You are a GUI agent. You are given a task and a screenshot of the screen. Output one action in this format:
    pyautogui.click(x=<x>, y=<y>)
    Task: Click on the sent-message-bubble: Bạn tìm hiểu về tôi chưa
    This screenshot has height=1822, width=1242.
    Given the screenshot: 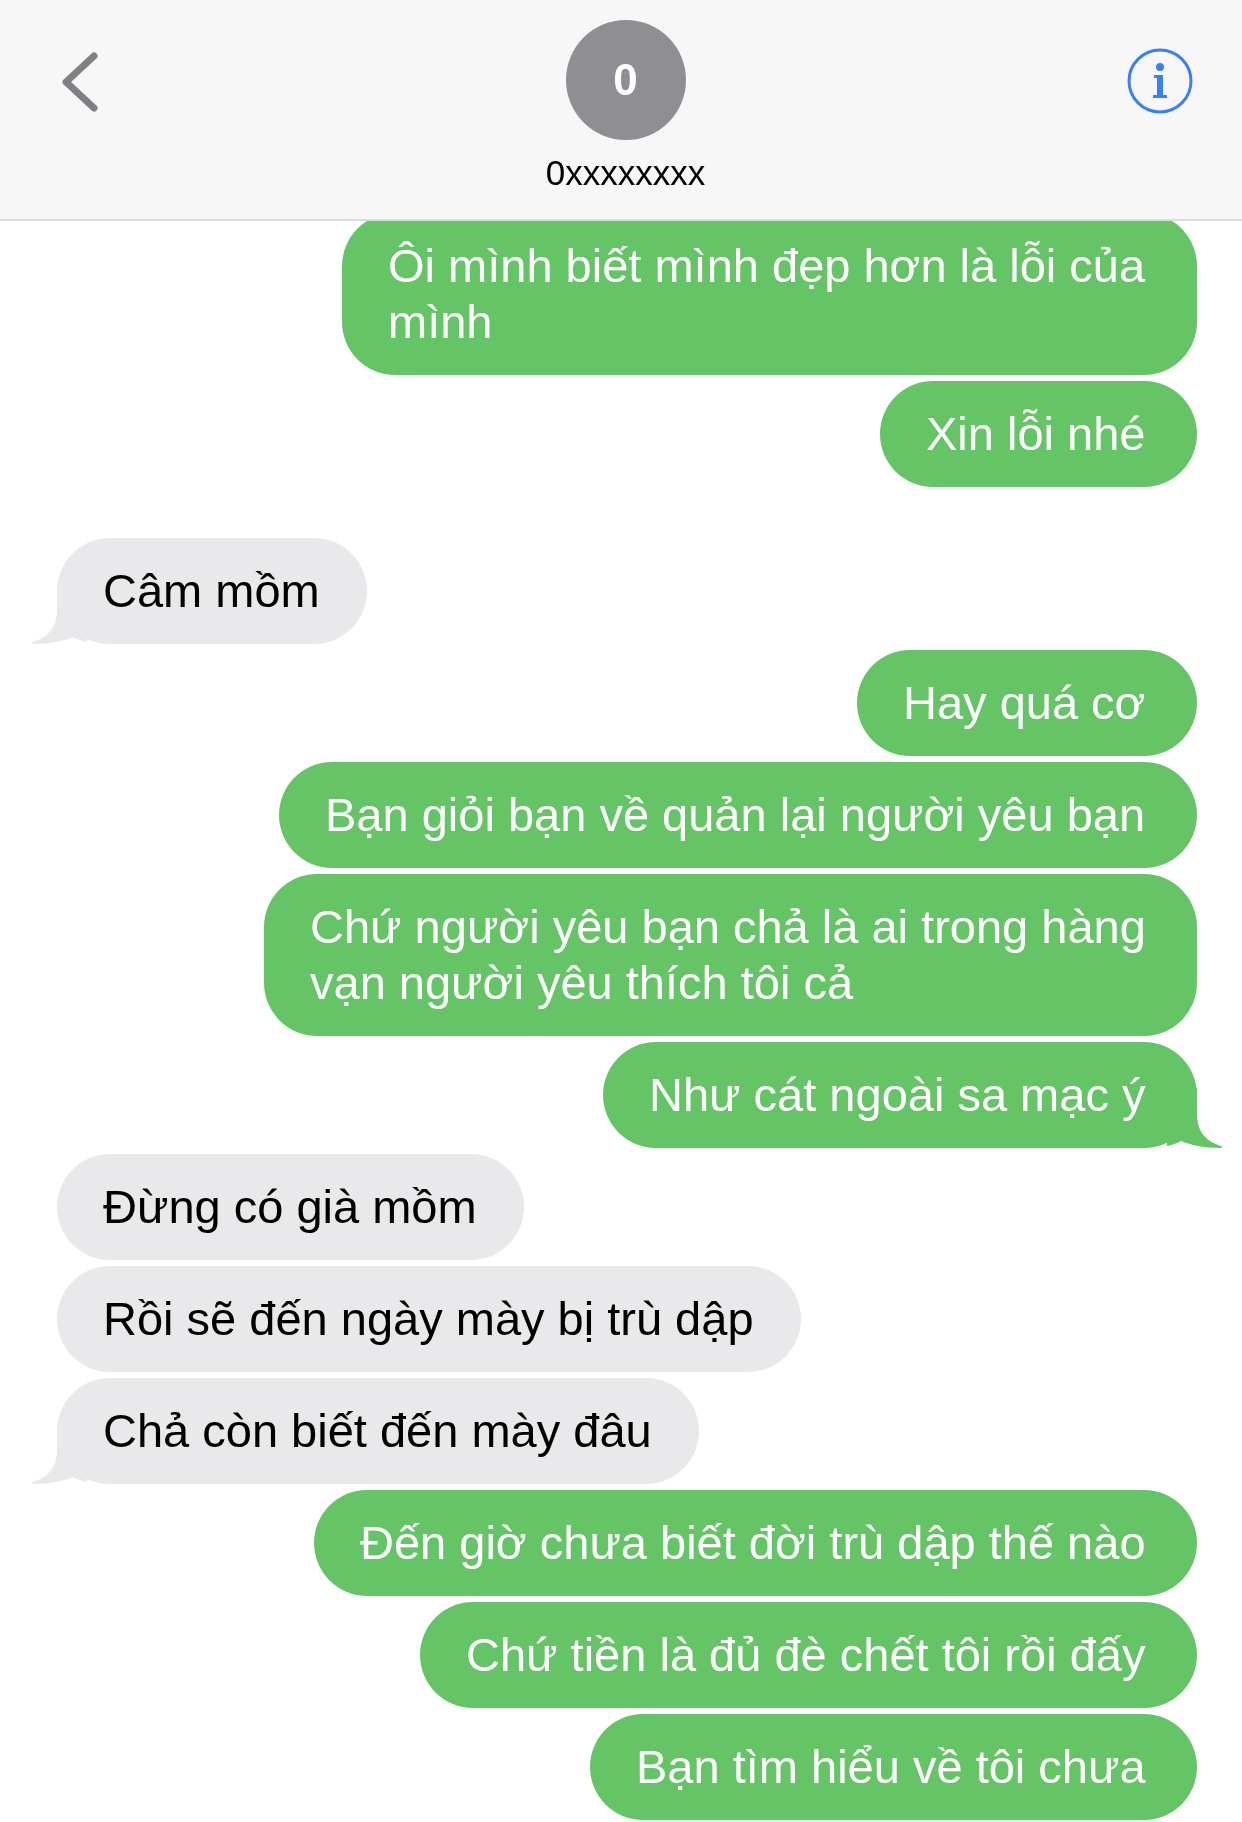 What is the action you would take?
    pyautogui.click(x=893, y=1767)
    